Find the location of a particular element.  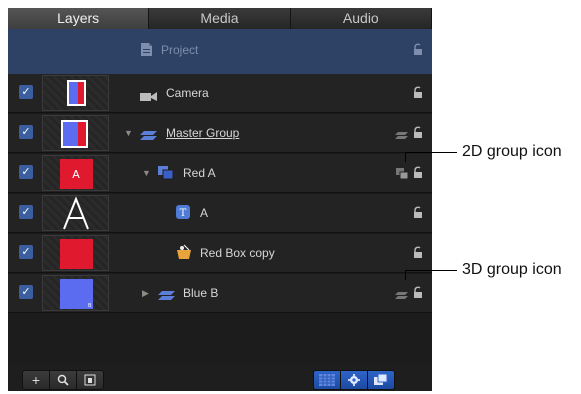

shape-icon is located at coordinates (184, 254).